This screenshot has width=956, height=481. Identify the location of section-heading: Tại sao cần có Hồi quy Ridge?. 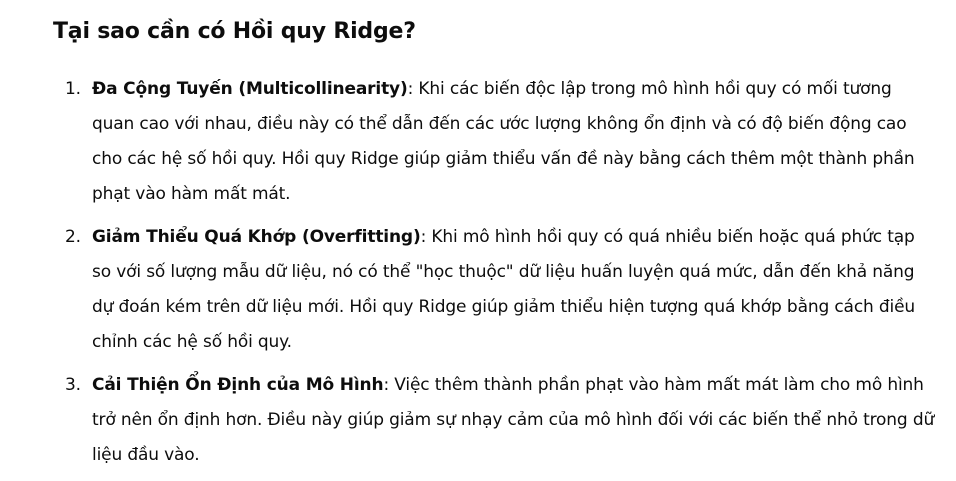
(234, 31).